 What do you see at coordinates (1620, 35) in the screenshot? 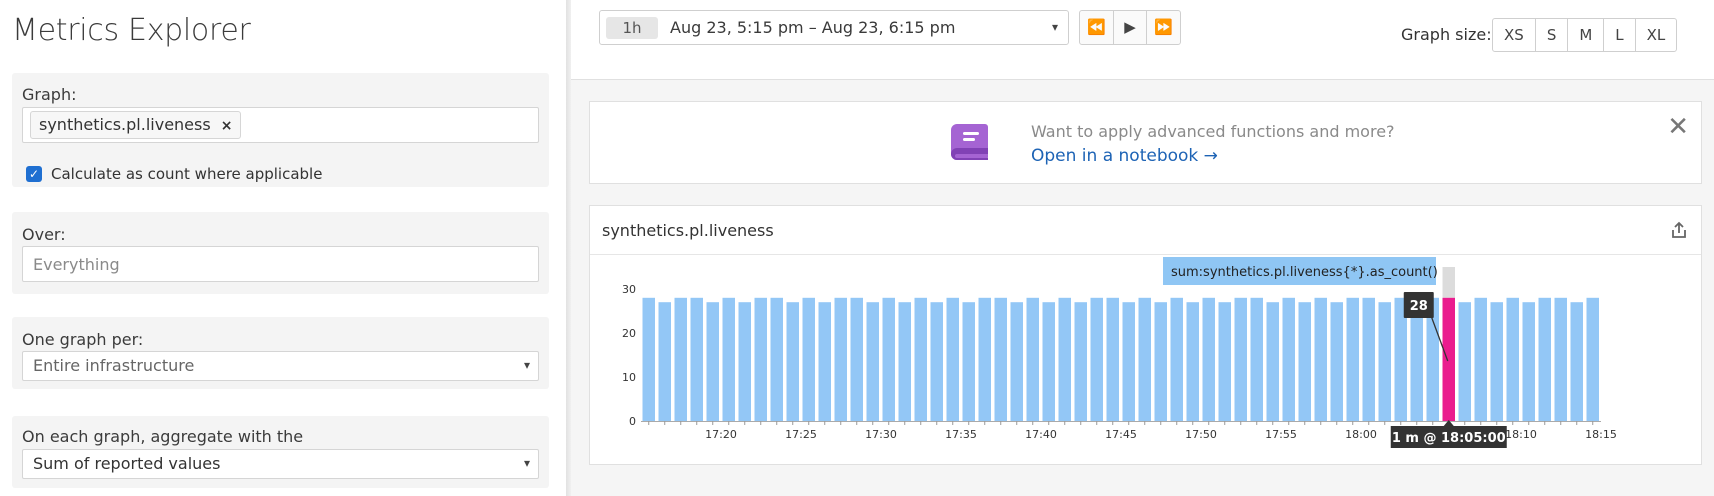
I see `size-l-button: L` at bounding box center [1620, 35].